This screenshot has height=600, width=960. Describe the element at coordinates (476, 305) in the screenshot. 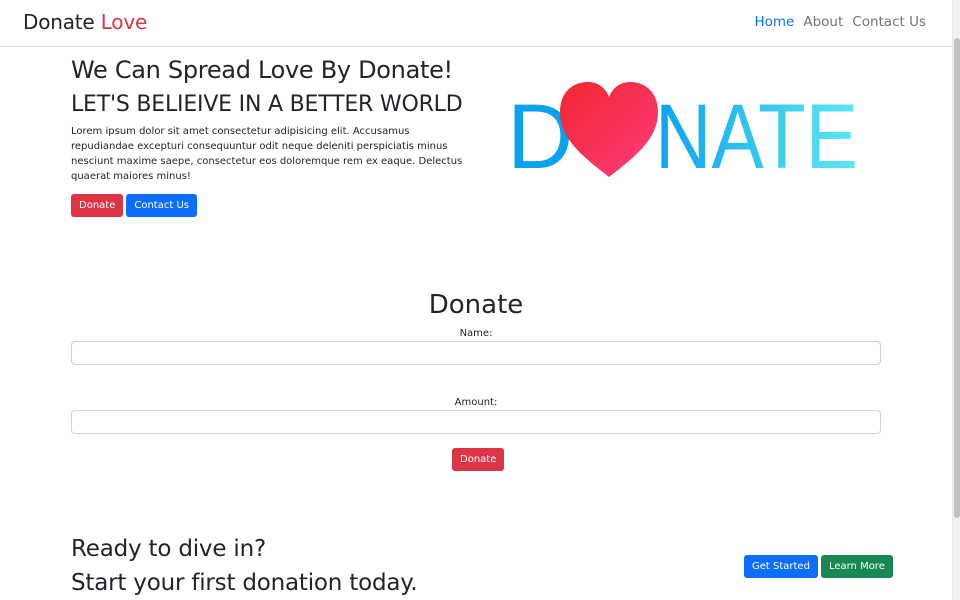

I see `donate-form-title: Donate` at that location.